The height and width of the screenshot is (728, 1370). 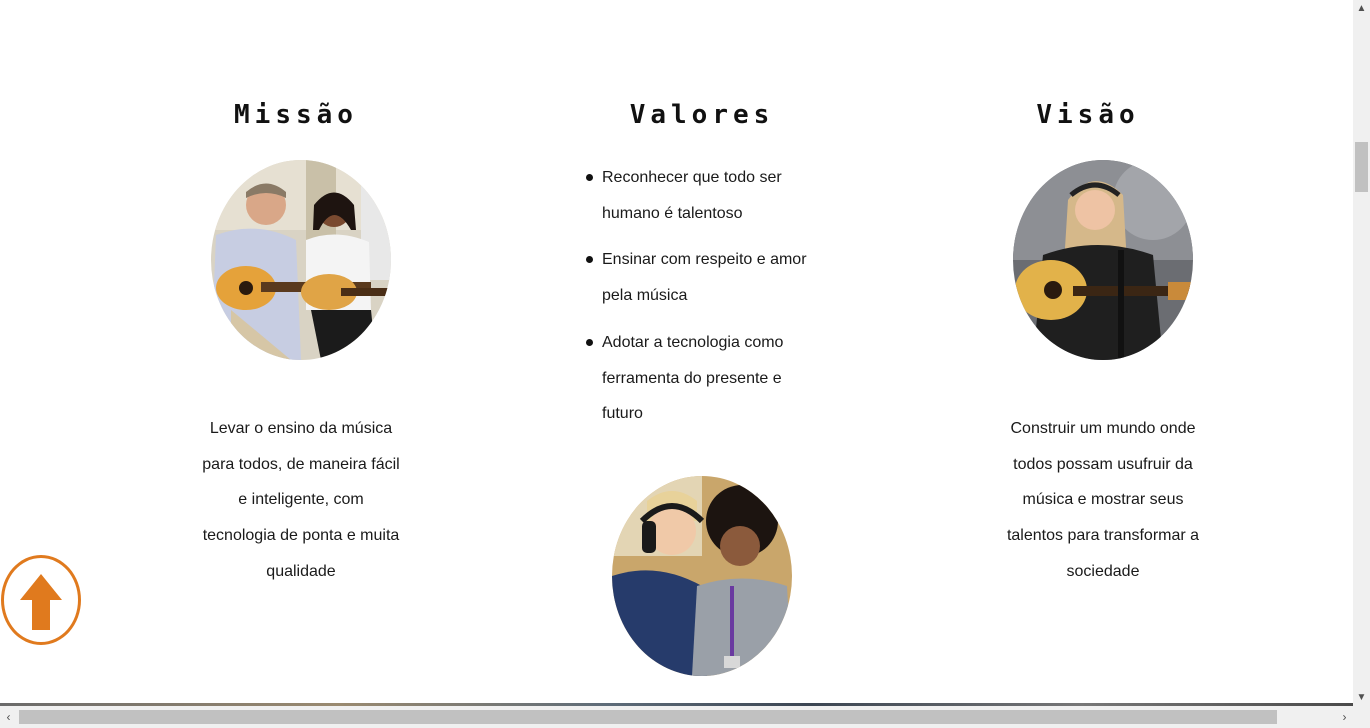 What do you see at coordinates (702, 576) in the screenshot?
I see `valores-photo` at bounding box center [702, 576].